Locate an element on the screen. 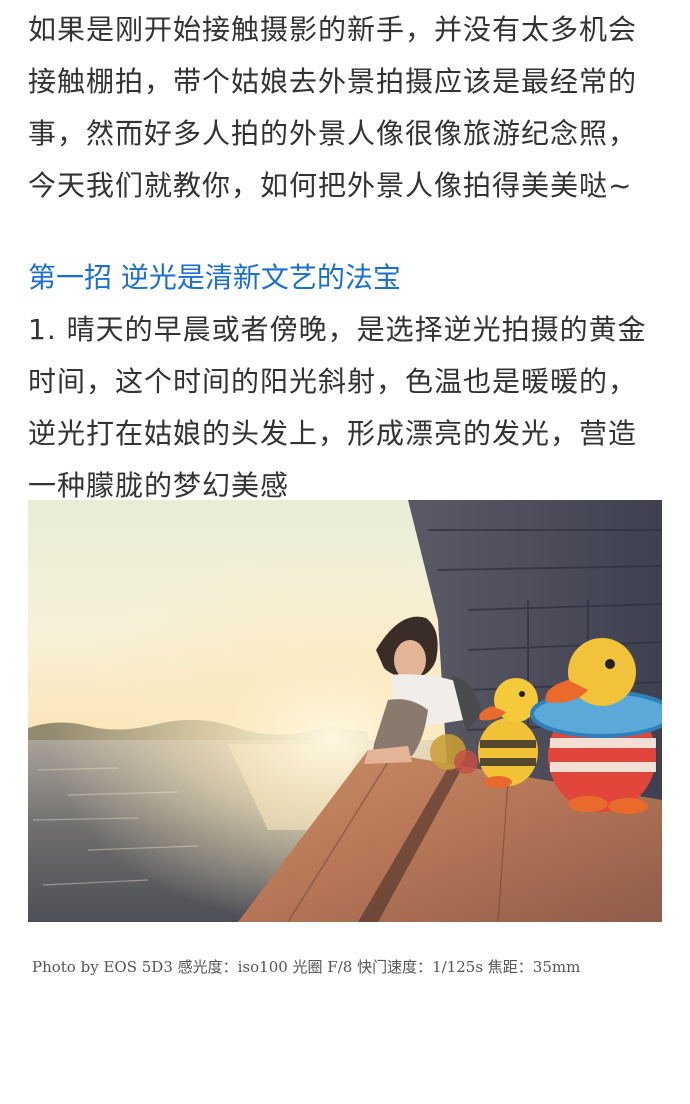  tip-line: 逆光打在姑娘的头发上，形成漂亮的发光，营造 is located at coordinates (333, 433).